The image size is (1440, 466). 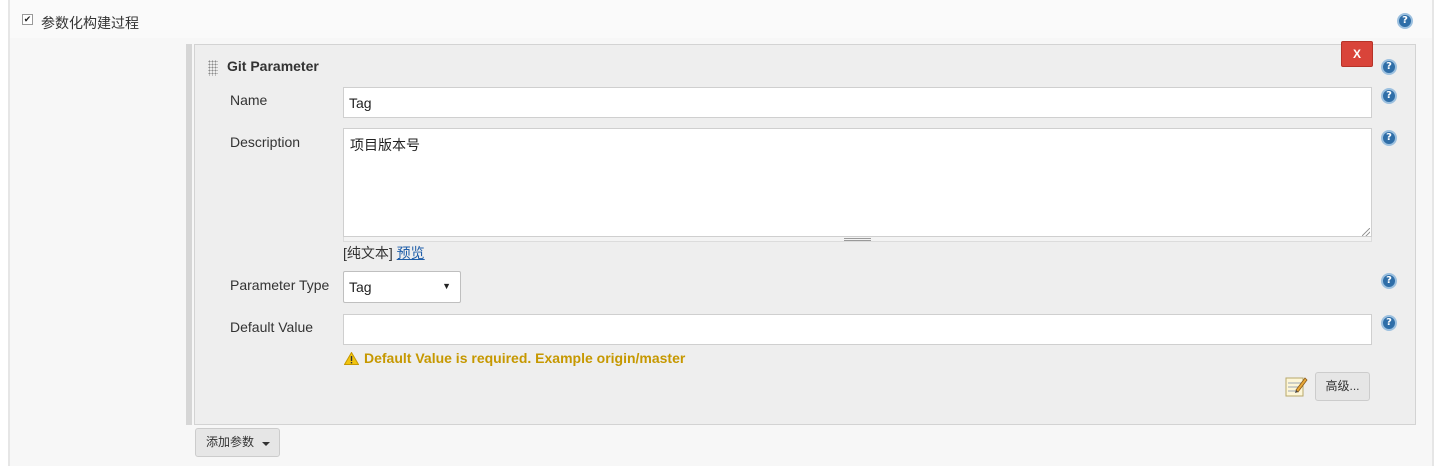 I want to click on section-header, so click(x=721, y=19).